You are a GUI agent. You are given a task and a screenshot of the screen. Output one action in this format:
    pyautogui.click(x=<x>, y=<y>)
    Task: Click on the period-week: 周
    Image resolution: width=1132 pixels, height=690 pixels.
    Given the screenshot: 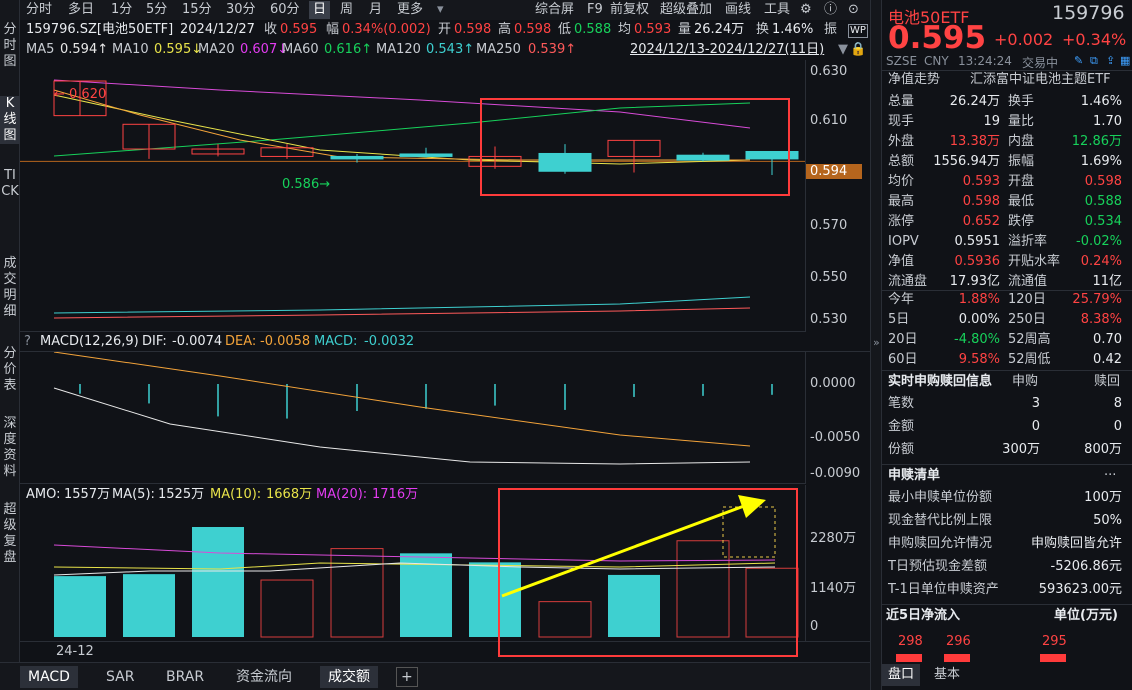 What is the action you would take?
    pyautogui.click(x=346, y=10)
    